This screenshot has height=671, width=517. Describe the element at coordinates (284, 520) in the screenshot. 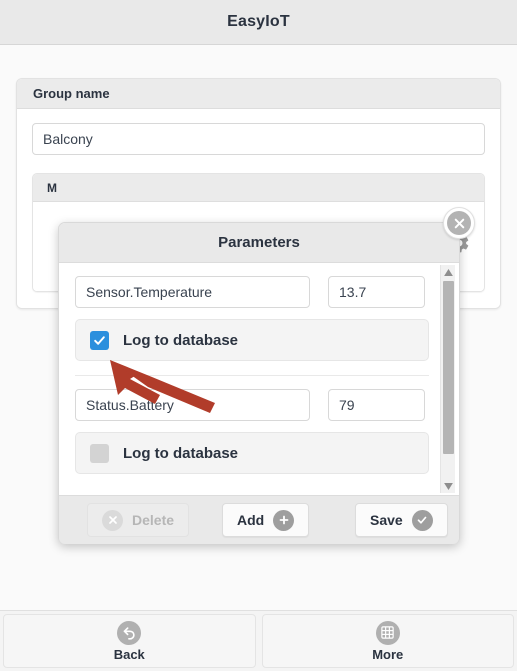

I see `circle-plus-icon` at that location.